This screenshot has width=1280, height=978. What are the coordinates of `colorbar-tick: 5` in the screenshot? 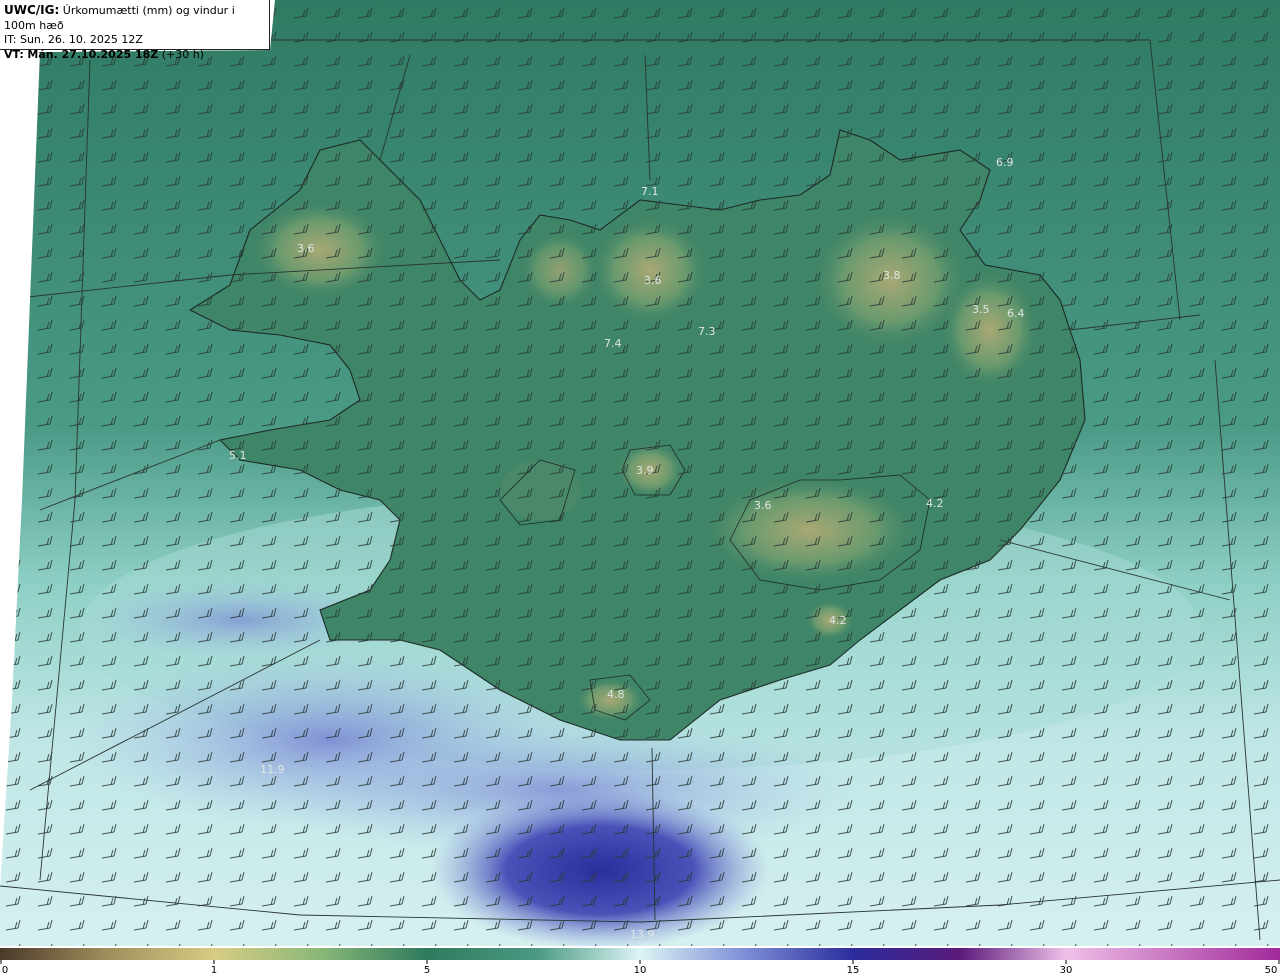 It's located at (427, 970).